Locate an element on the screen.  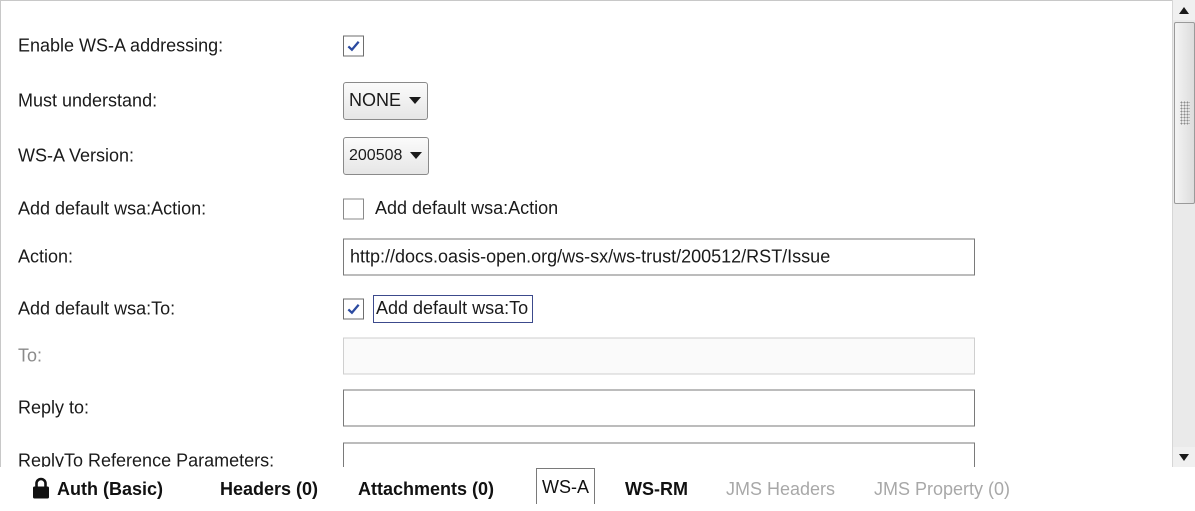
ws-a-version-label: WS-A Version: is located at coordinates (76, 155).